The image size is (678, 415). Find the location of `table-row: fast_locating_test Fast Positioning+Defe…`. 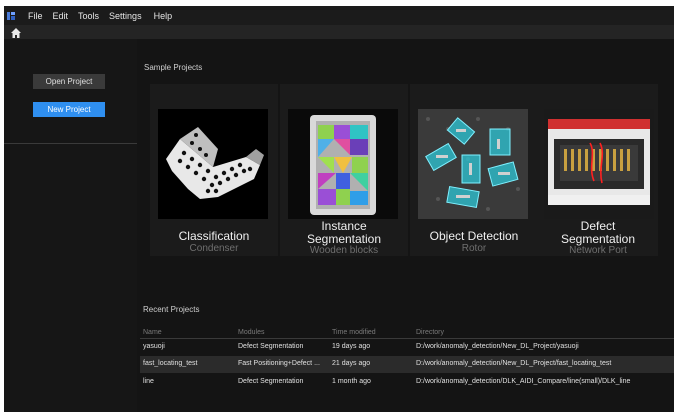

table-row: fast_locating_test Fast Positioning+Defe… is located at coordinates (407, 364).